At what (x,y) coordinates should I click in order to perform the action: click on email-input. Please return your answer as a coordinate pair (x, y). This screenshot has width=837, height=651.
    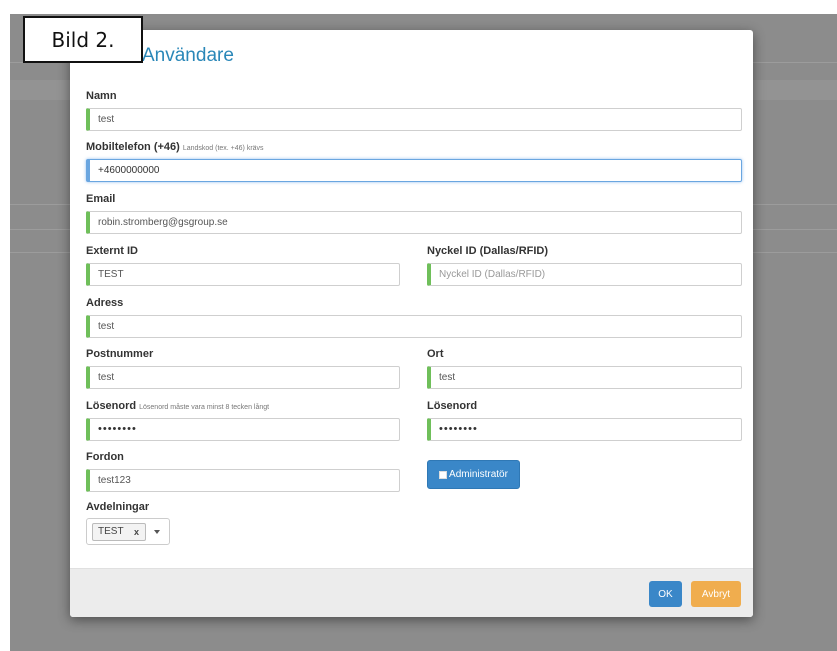
    Looking at the image, I should click on (414, 222).